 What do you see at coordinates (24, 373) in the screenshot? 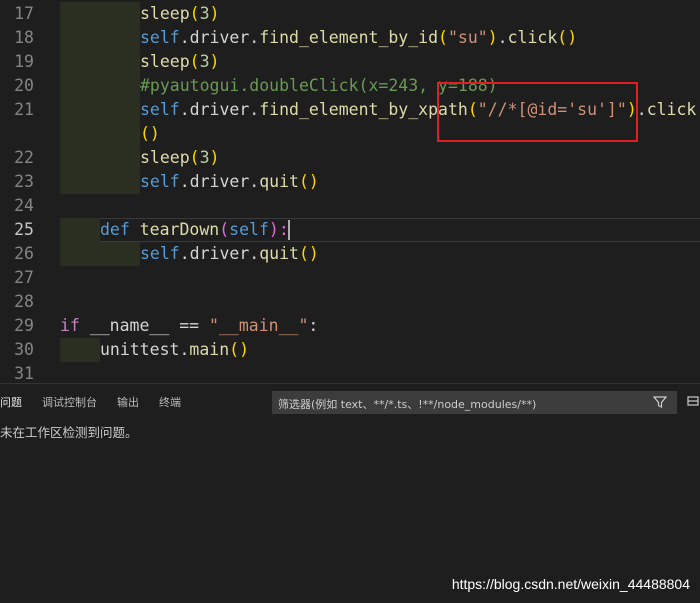
I see `line-number: 31` at bounding box center [24, 373].